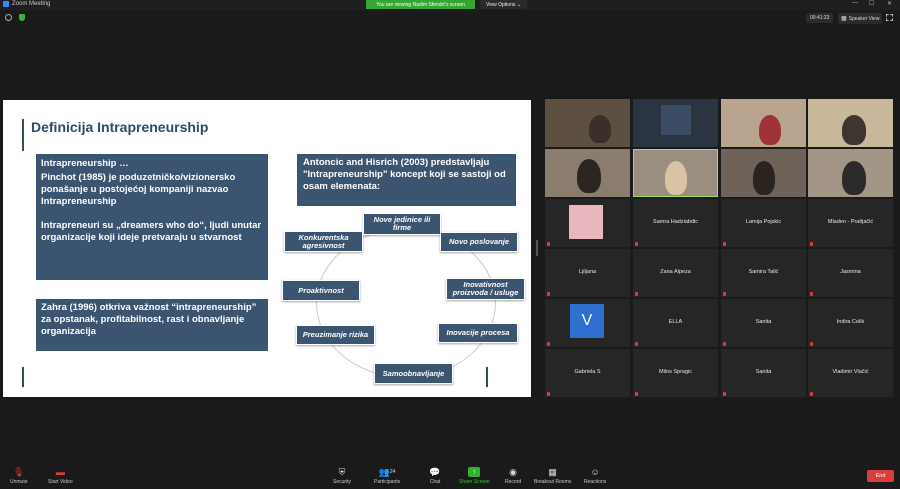 This screenshot has height=489, width=900. I want to click on participants-icon: 👥 24, so click(387, 471).